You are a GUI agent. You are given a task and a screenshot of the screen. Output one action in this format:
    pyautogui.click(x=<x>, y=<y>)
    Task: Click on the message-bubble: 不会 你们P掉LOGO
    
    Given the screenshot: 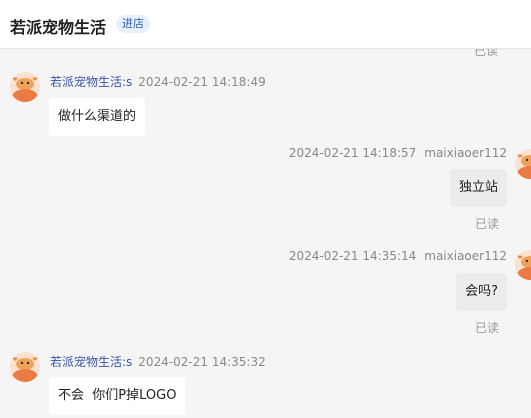 What is the action you would take?
    pyautogui.click(x=117, y=396)
    